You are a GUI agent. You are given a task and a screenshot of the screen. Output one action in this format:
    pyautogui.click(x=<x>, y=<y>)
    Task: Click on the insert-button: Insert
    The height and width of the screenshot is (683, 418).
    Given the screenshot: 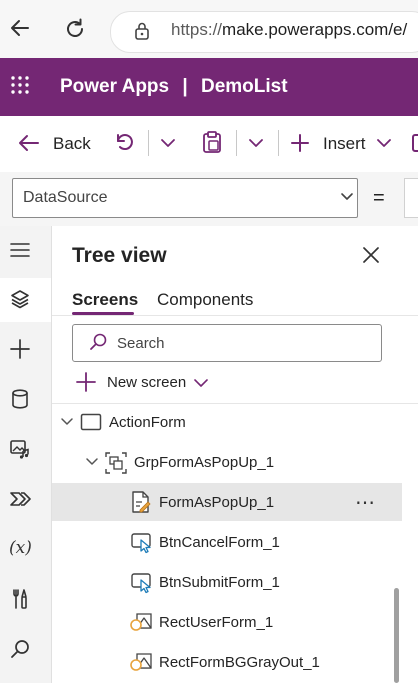 What is the action you would take?
    pyautogui.click(x=344, y=144)
    